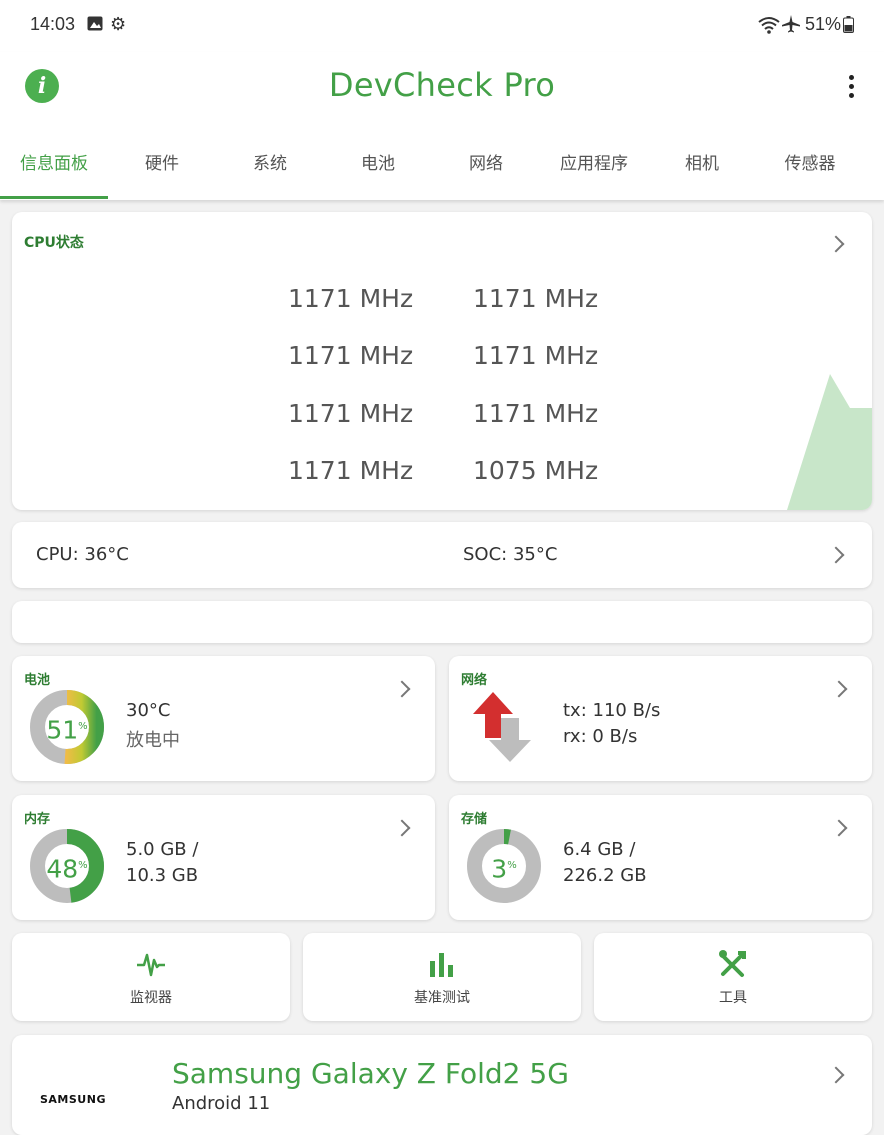  I want to click on memory-percent-value: 48%, so click(67, 869).